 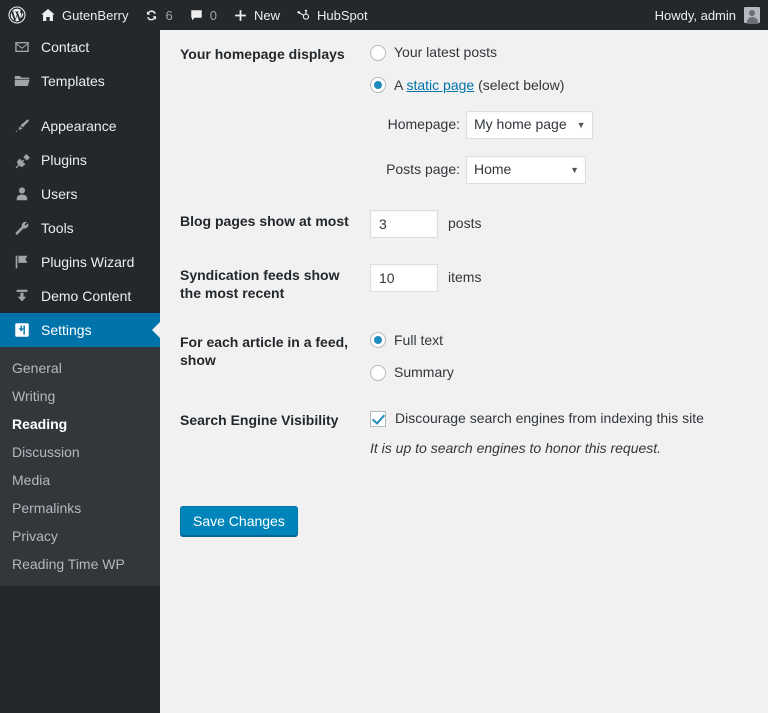 What do you see at coordinates (695, 15) in the screenshot?
I see `howdy-label: Howdy, admin` at bounding box center [695, 15].